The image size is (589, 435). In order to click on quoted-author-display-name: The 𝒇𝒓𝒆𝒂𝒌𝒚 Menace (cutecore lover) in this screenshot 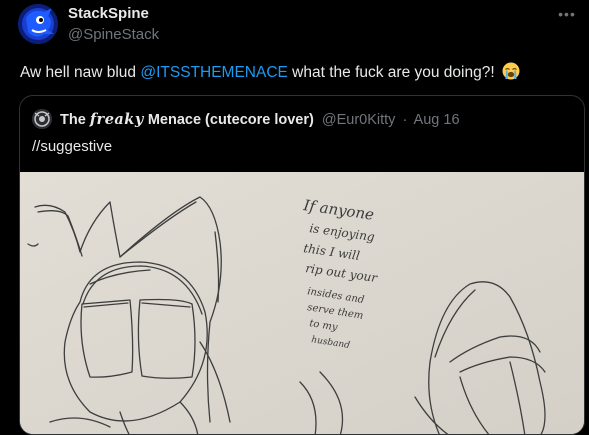, I will do `click(187, 119)`.